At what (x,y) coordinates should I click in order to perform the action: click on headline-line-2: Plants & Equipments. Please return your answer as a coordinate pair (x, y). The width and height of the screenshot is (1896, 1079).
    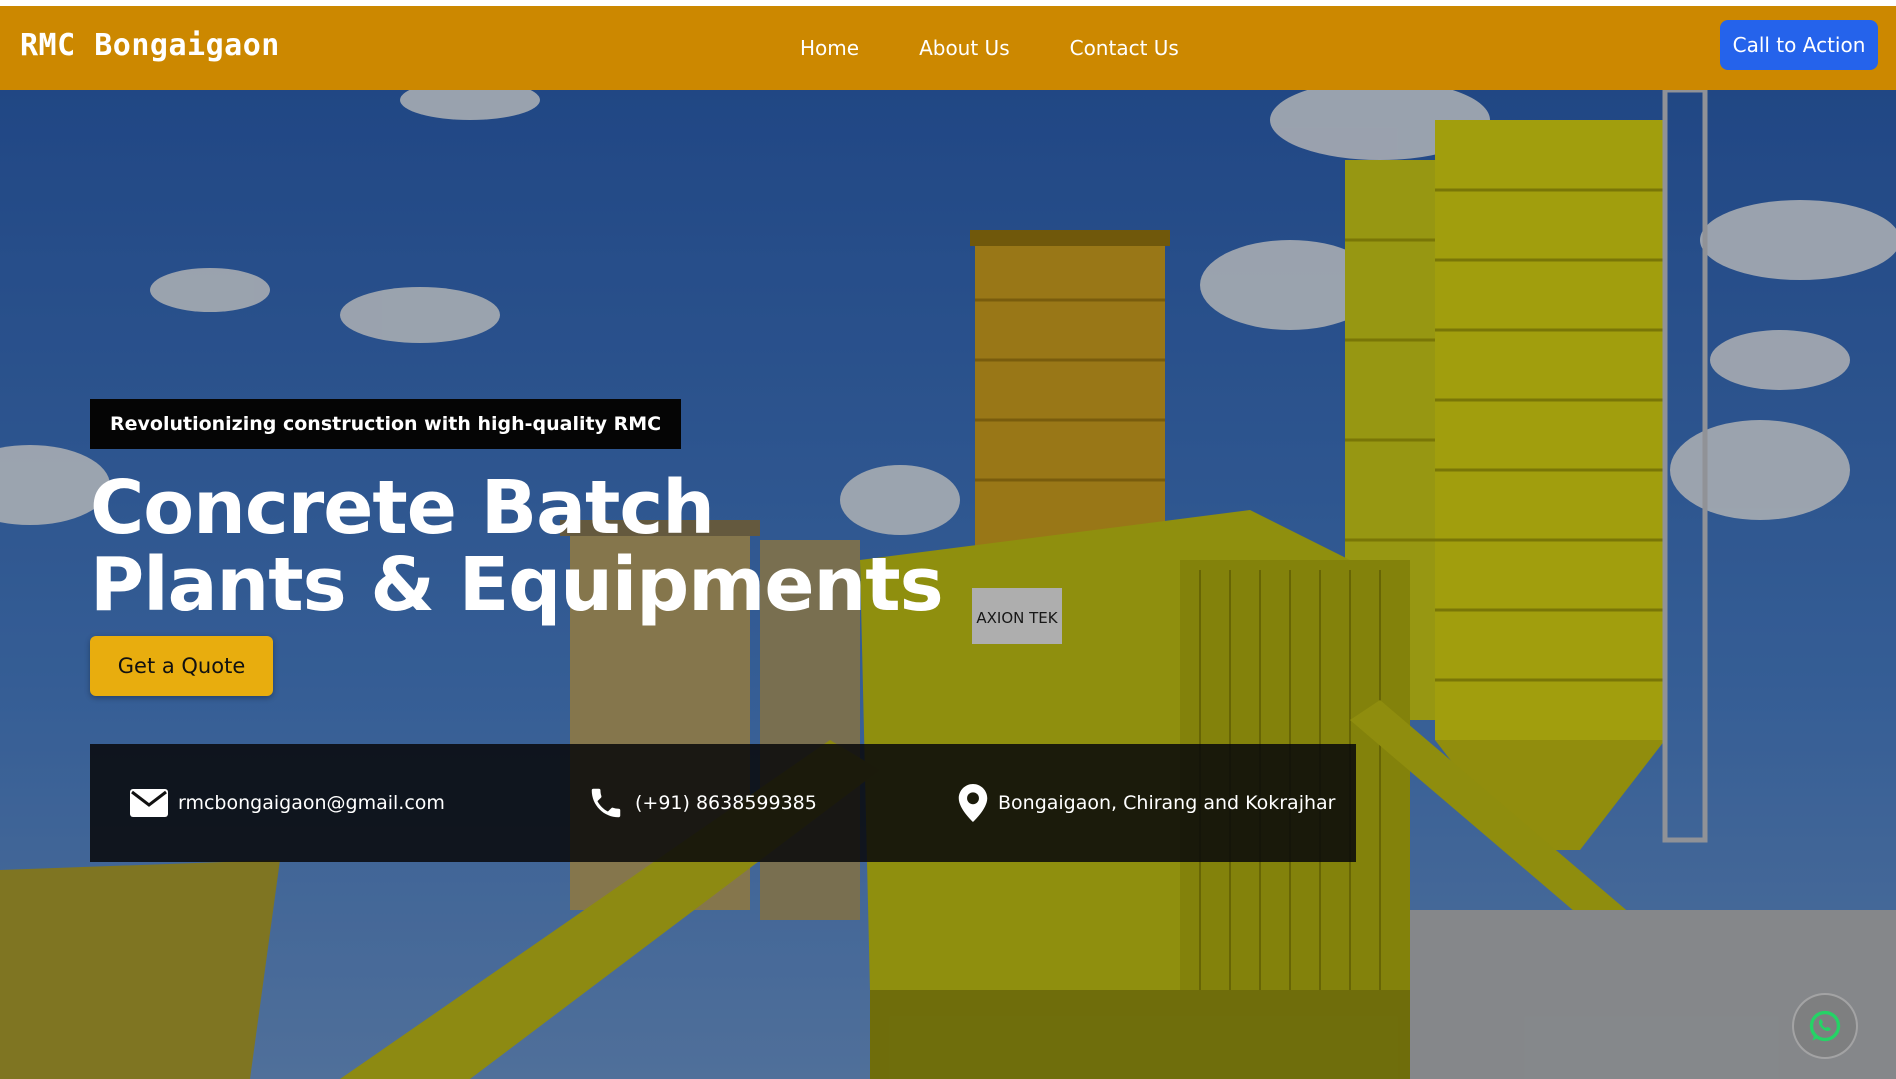
    Looking at the image, I should click on (517, 585).